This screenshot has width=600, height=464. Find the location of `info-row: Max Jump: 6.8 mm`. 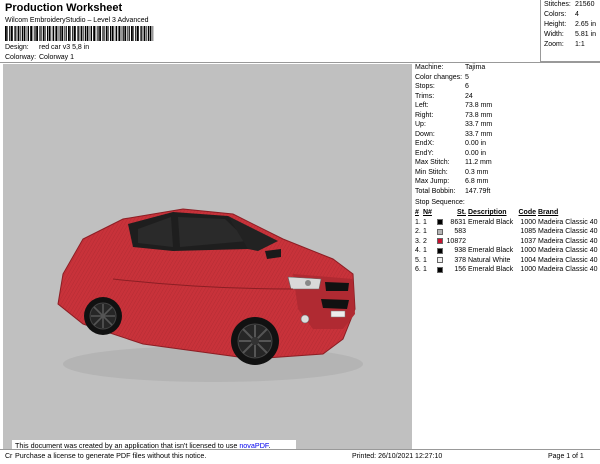

info-row: Max Jump: 6.8 mm is located at coordinates (452, 181).